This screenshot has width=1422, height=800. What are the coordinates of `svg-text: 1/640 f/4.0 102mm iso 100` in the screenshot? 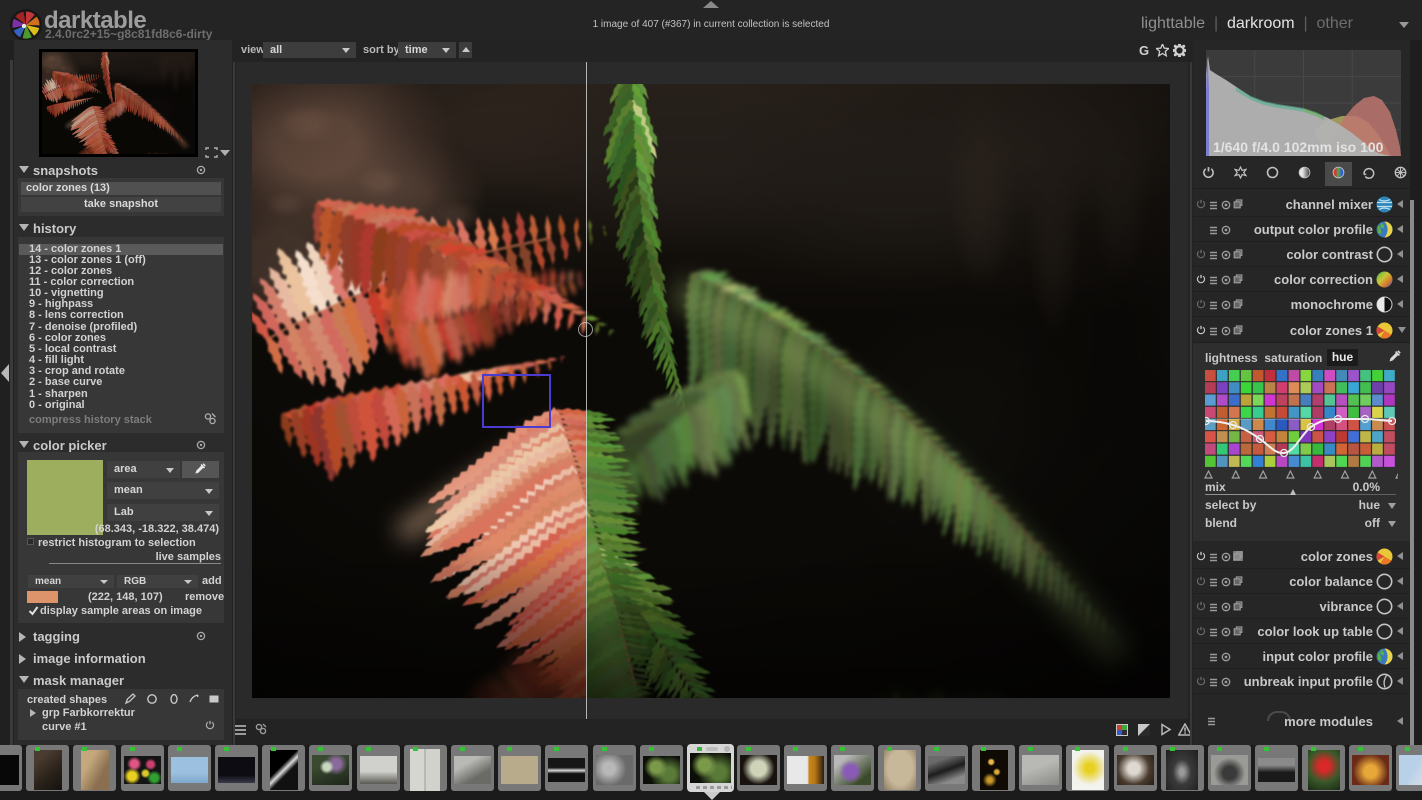 It's located at (1298, 147).